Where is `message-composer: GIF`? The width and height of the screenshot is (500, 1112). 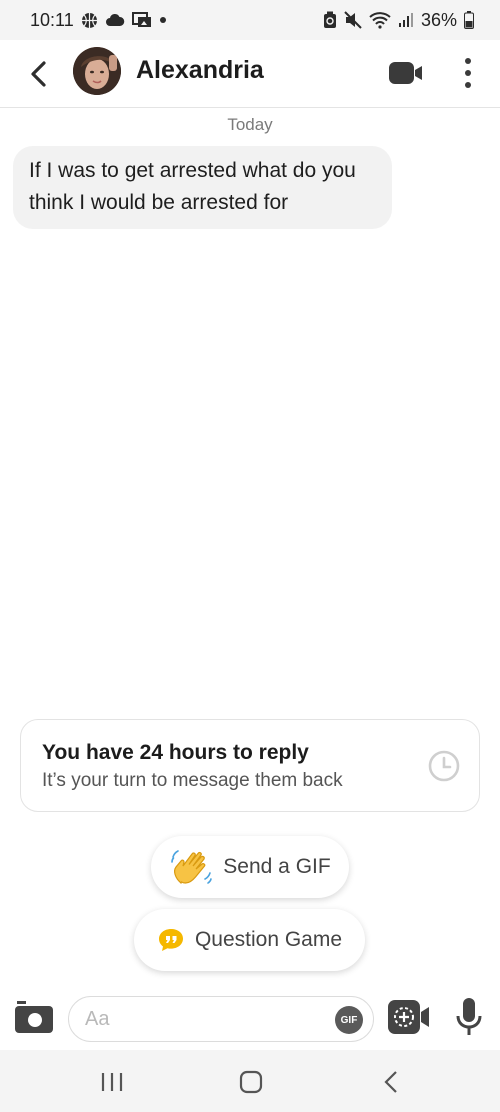 message-composer: GIF is located at coordinates (250, 1019).